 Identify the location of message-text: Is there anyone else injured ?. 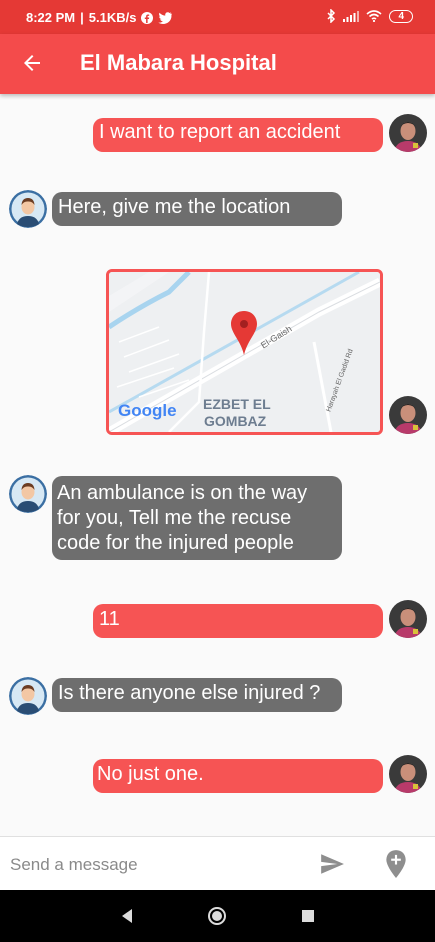
(189, 693).